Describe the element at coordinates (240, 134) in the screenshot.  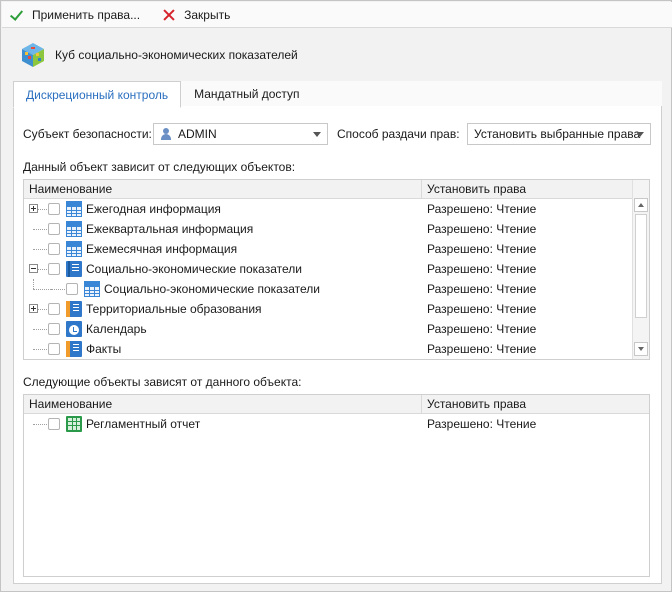
I see `subject-combo: ADMIN` at that location.